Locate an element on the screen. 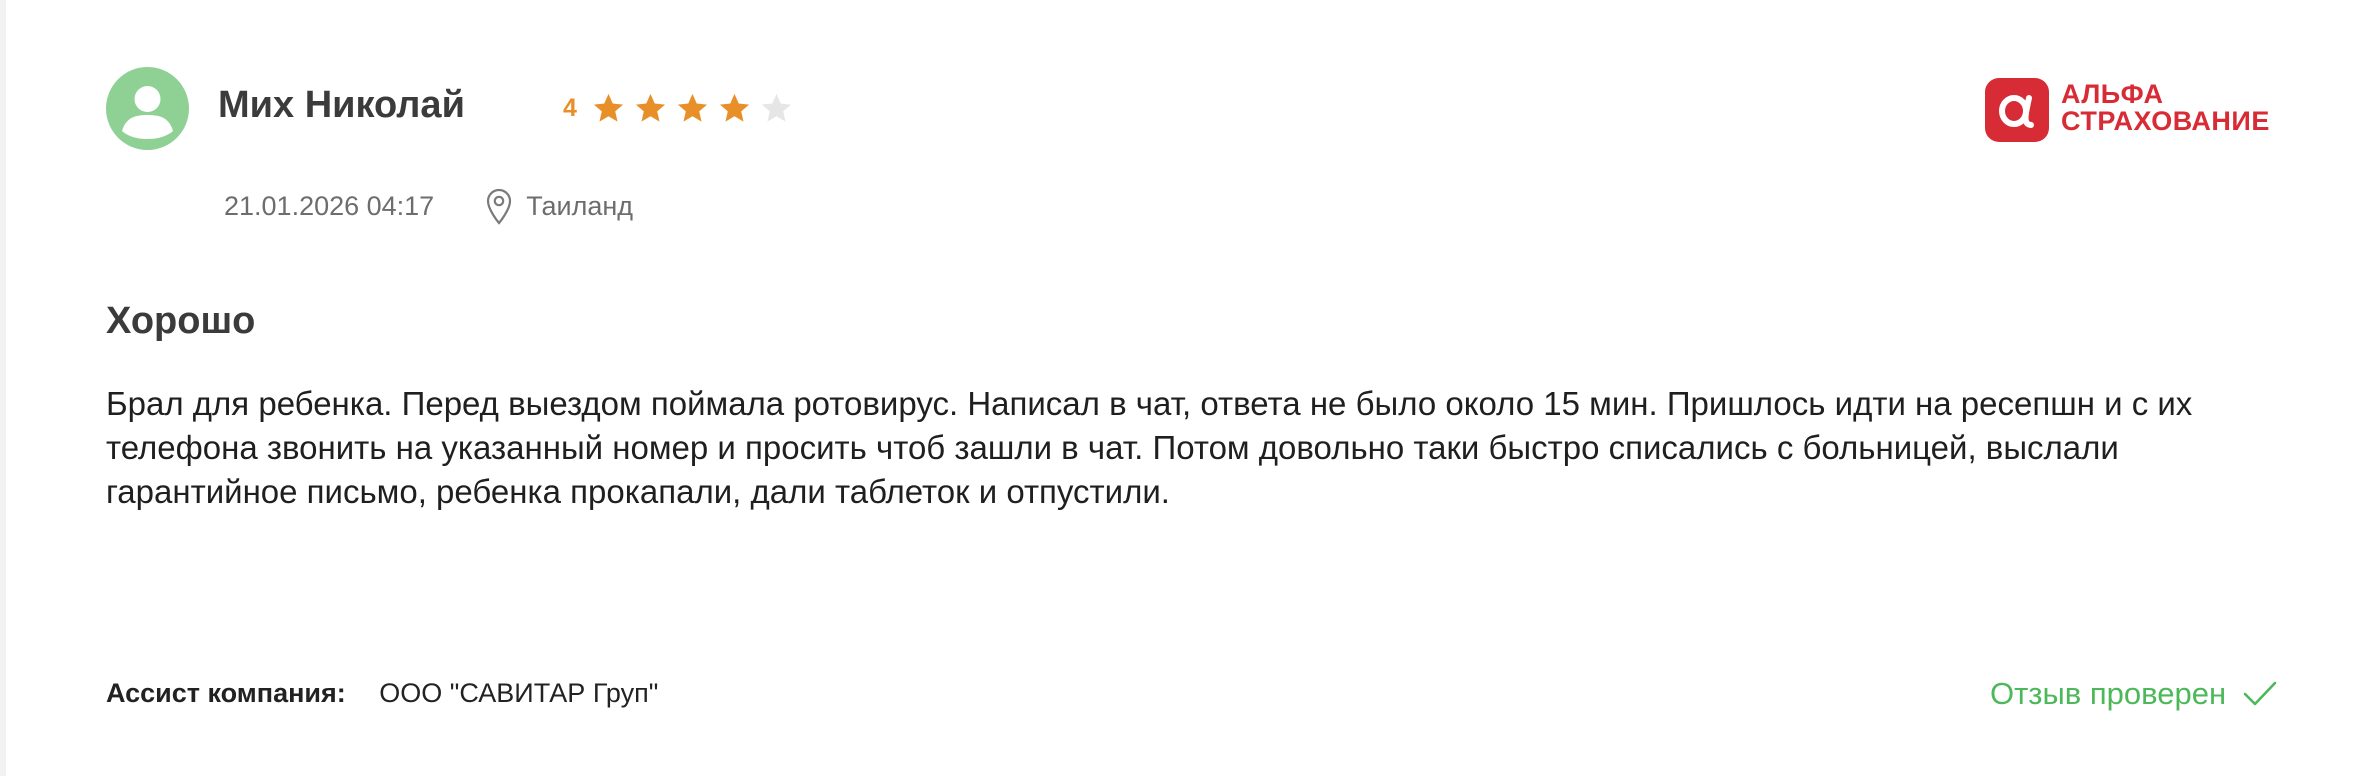 The height and width of the screenshot is (776, 2380). location-pin-icon is located at coordinates (499, 206).